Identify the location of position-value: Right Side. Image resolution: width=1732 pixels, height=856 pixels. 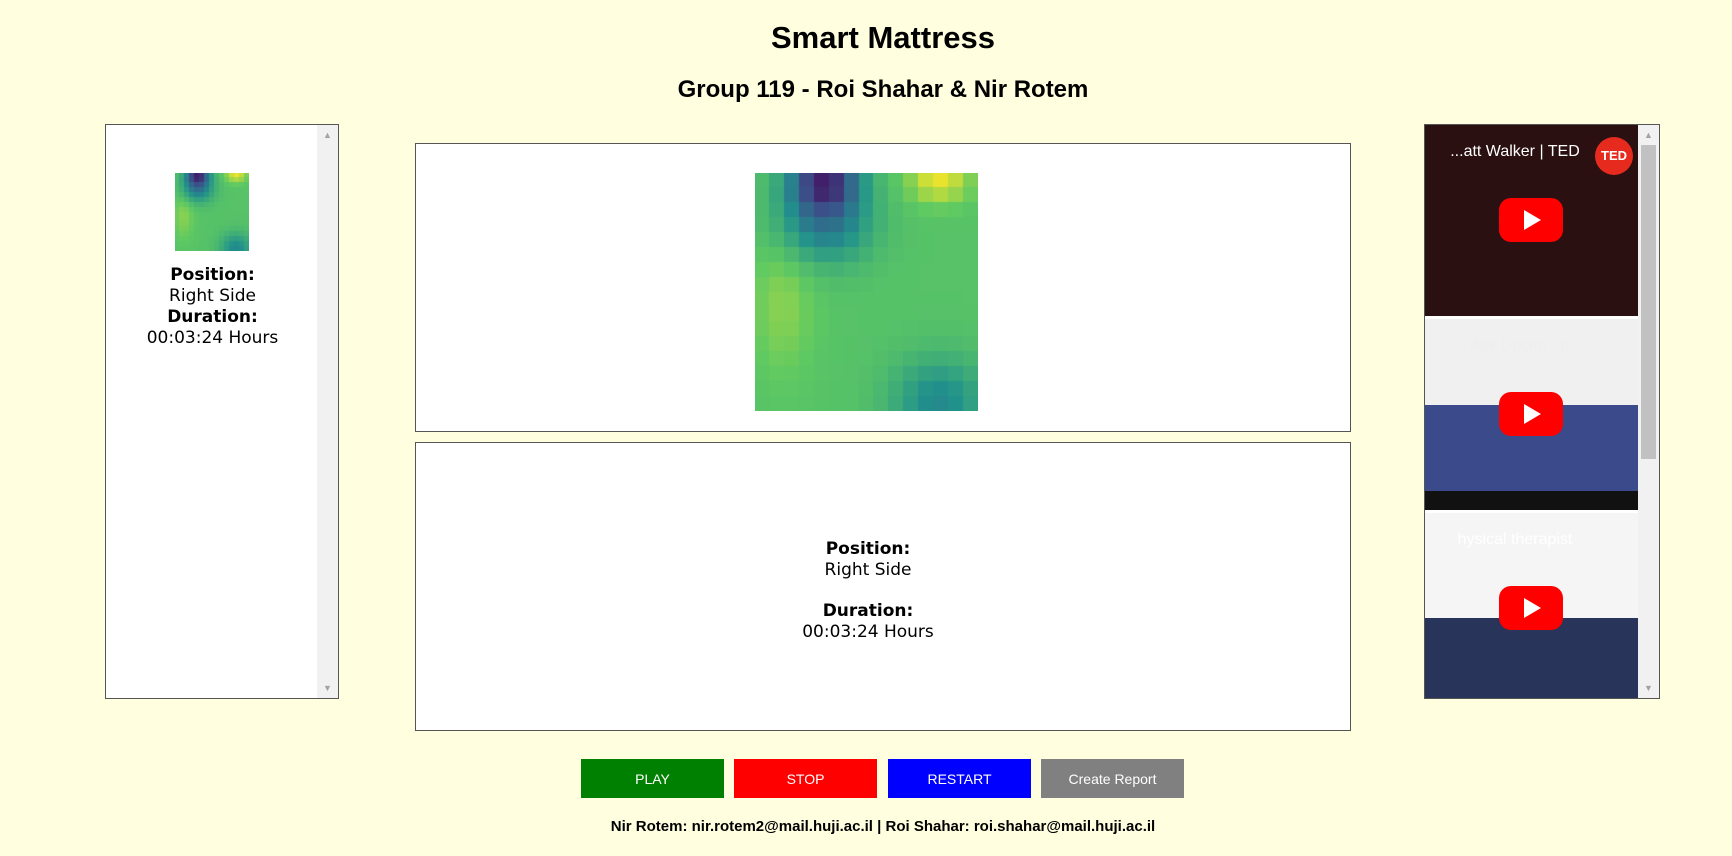
(868, 570).